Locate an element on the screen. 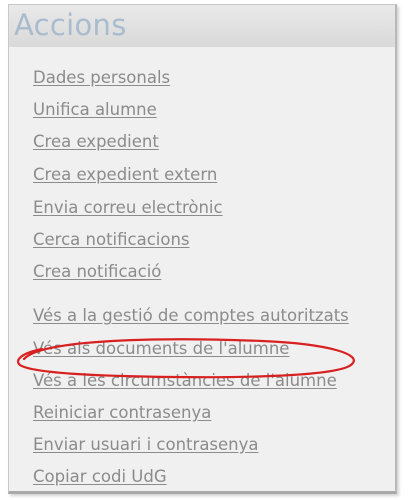  link-crea-notificacio: Crea notificació is located at coordinates (97, 272).